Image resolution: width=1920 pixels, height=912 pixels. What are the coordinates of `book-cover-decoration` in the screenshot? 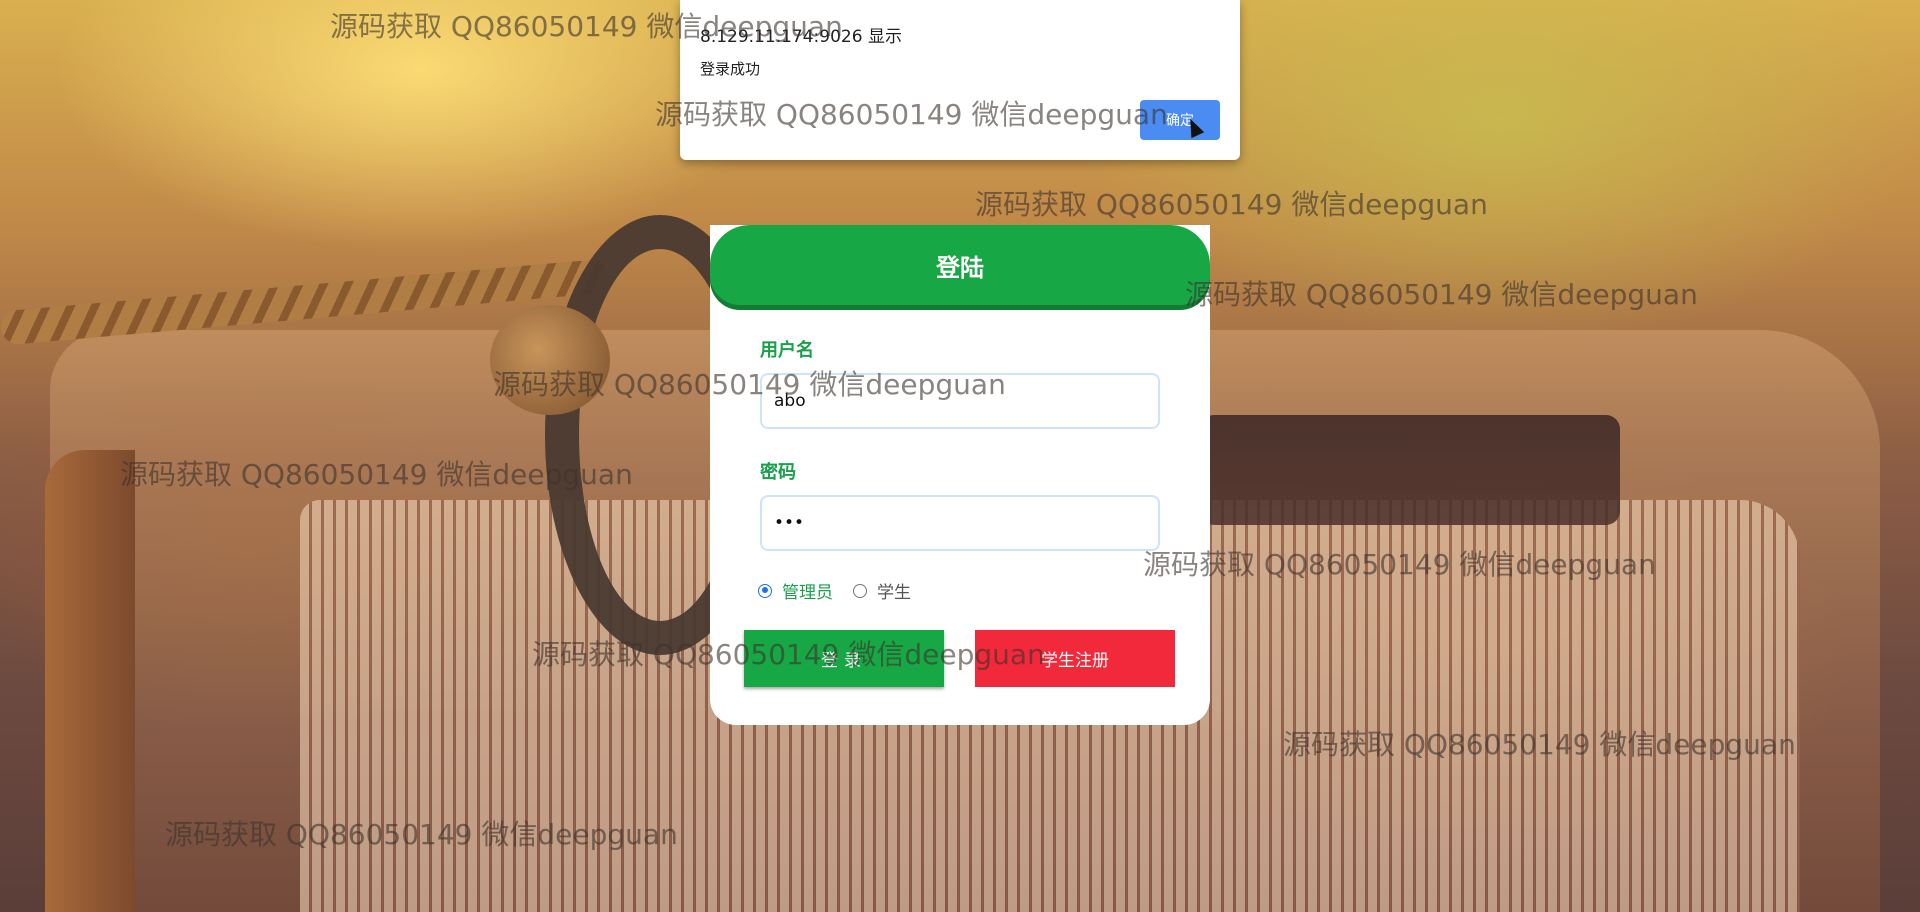 It's located at (90, 681).